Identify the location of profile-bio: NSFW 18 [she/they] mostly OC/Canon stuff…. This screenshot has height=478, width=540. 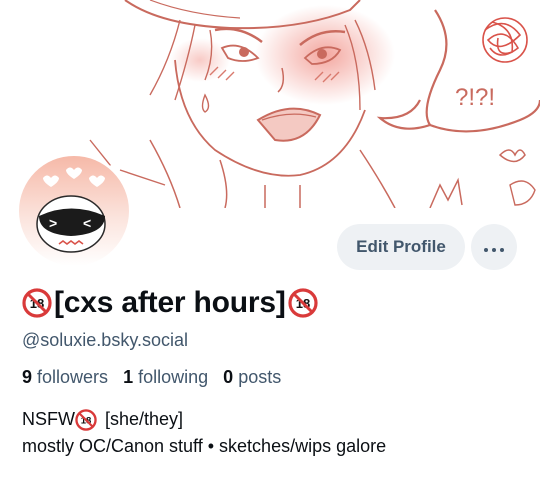
(204, 433).